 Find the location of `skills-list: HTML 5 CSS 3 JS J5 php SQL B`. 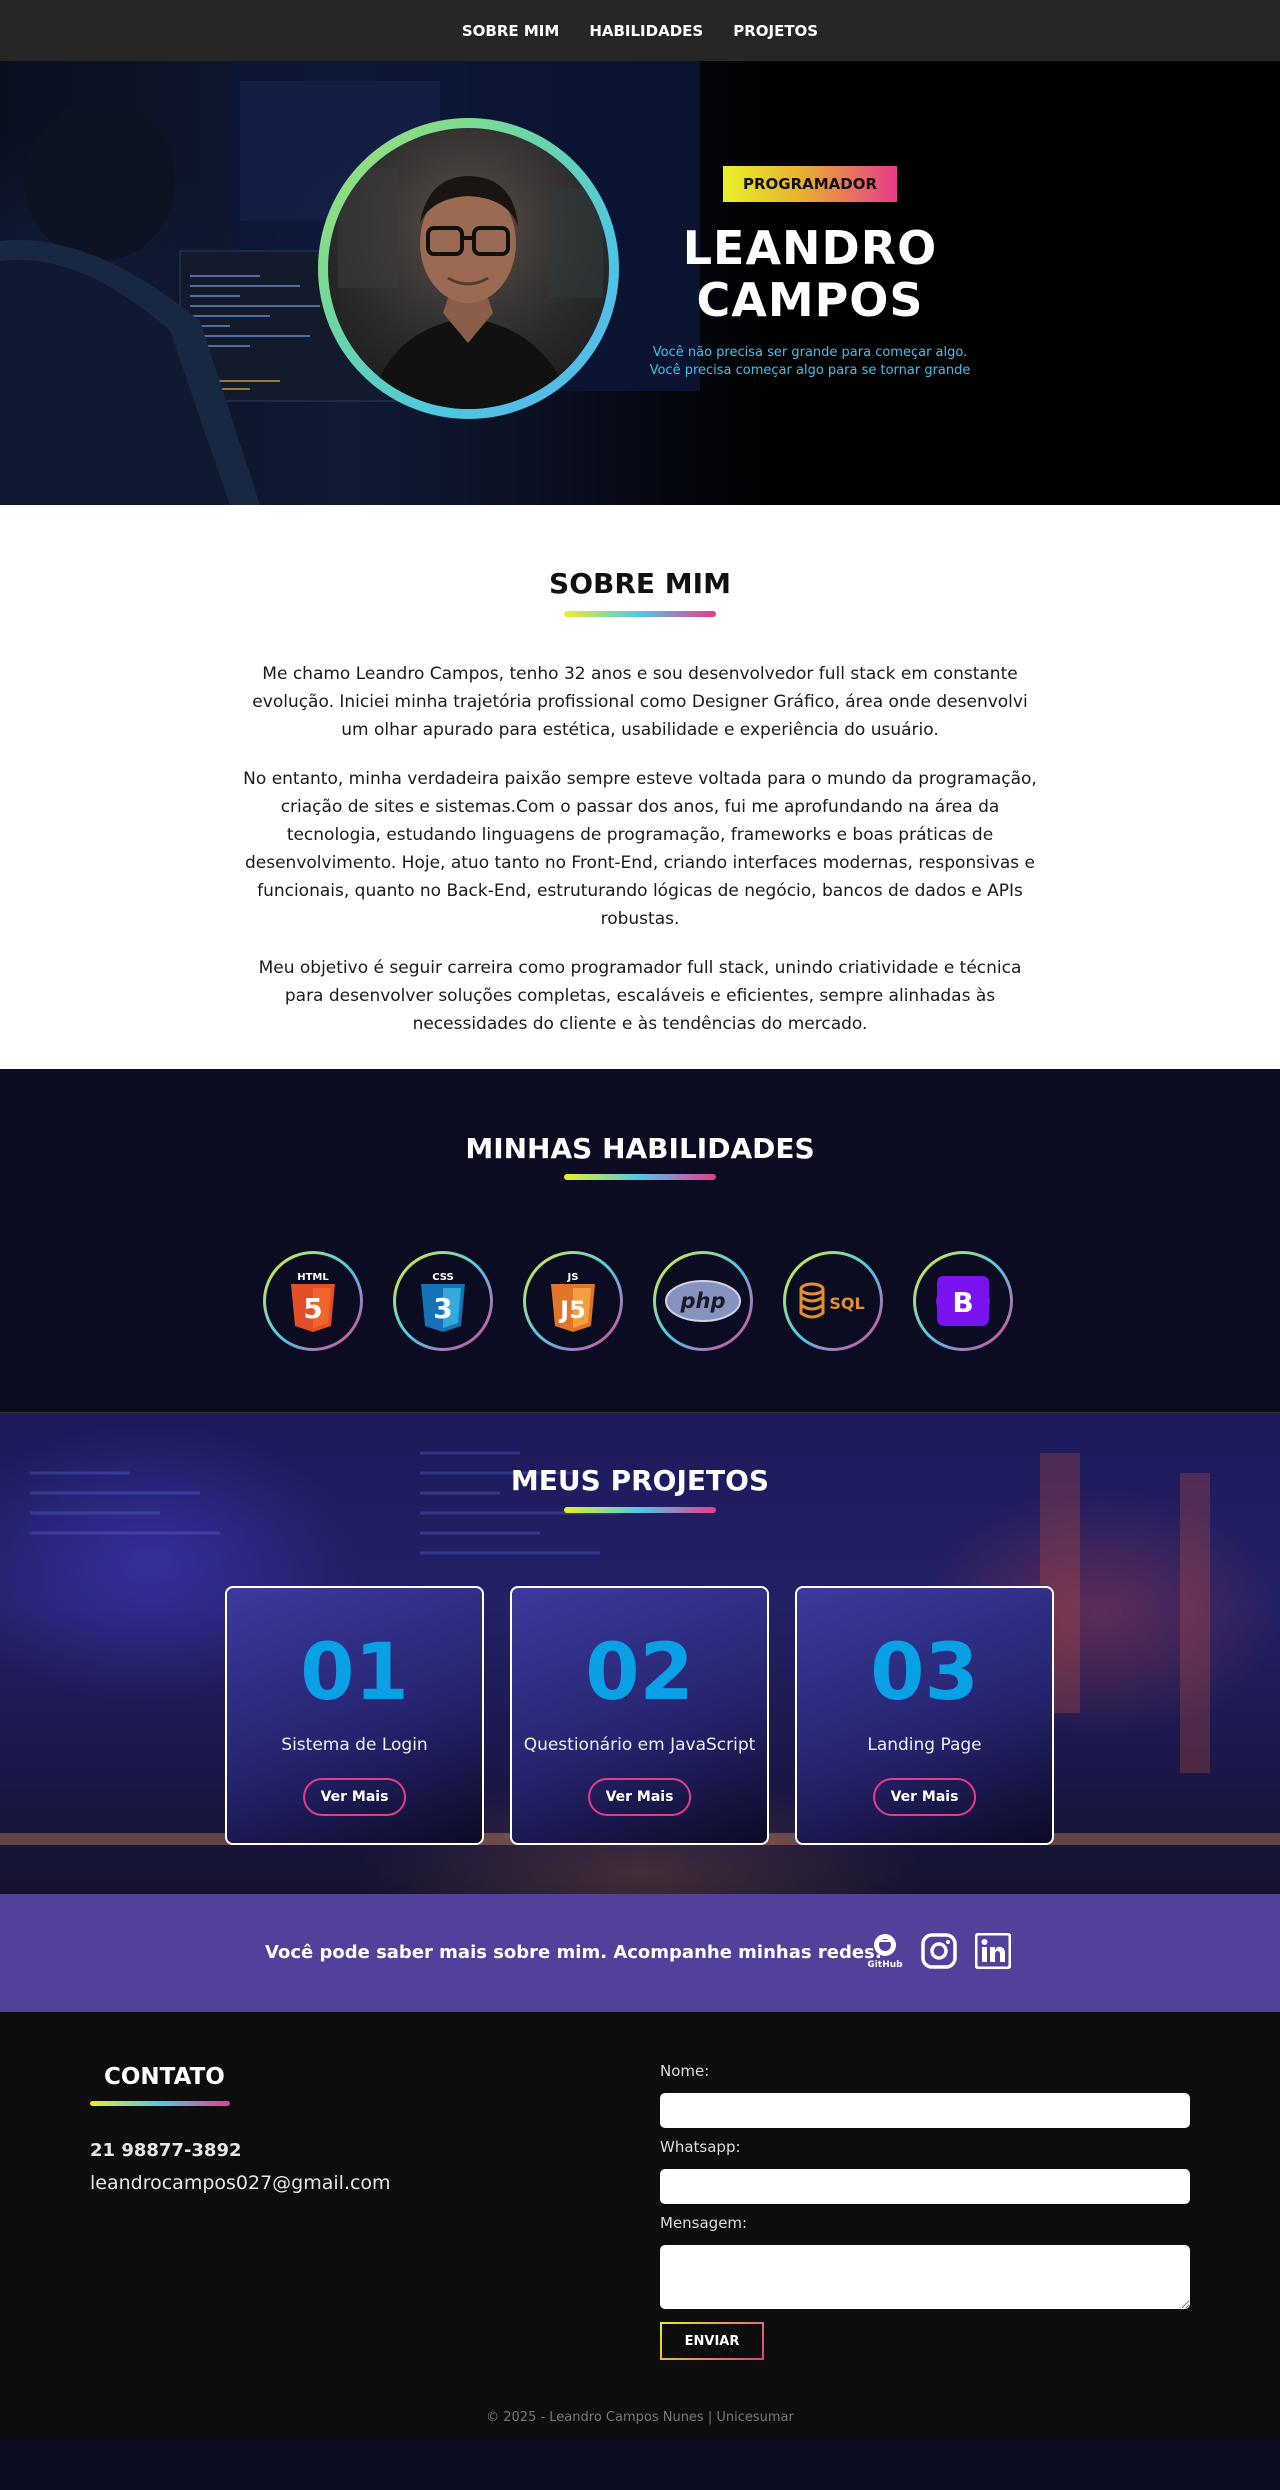

skills-list: HTML 5 CSS 3 JS J5 php SQL B is located at coordinates (638, 1301).